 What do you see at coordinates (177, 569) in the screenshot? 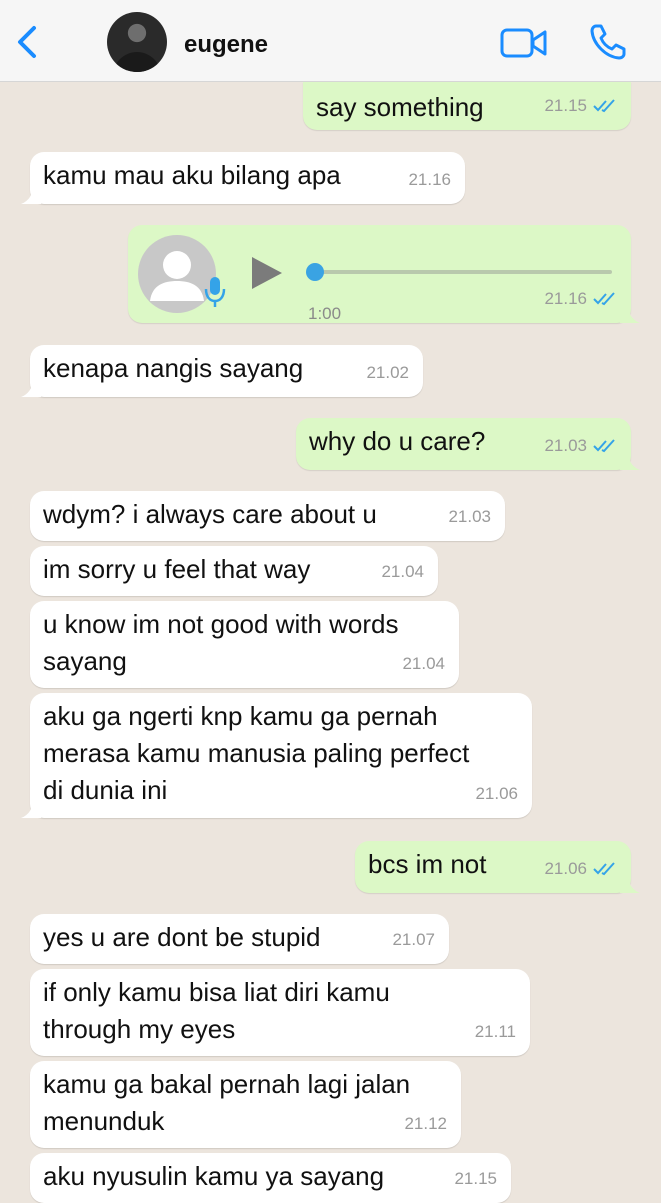
I see `message-text: im sorry u feel that way` at bounding box center [177, 569].